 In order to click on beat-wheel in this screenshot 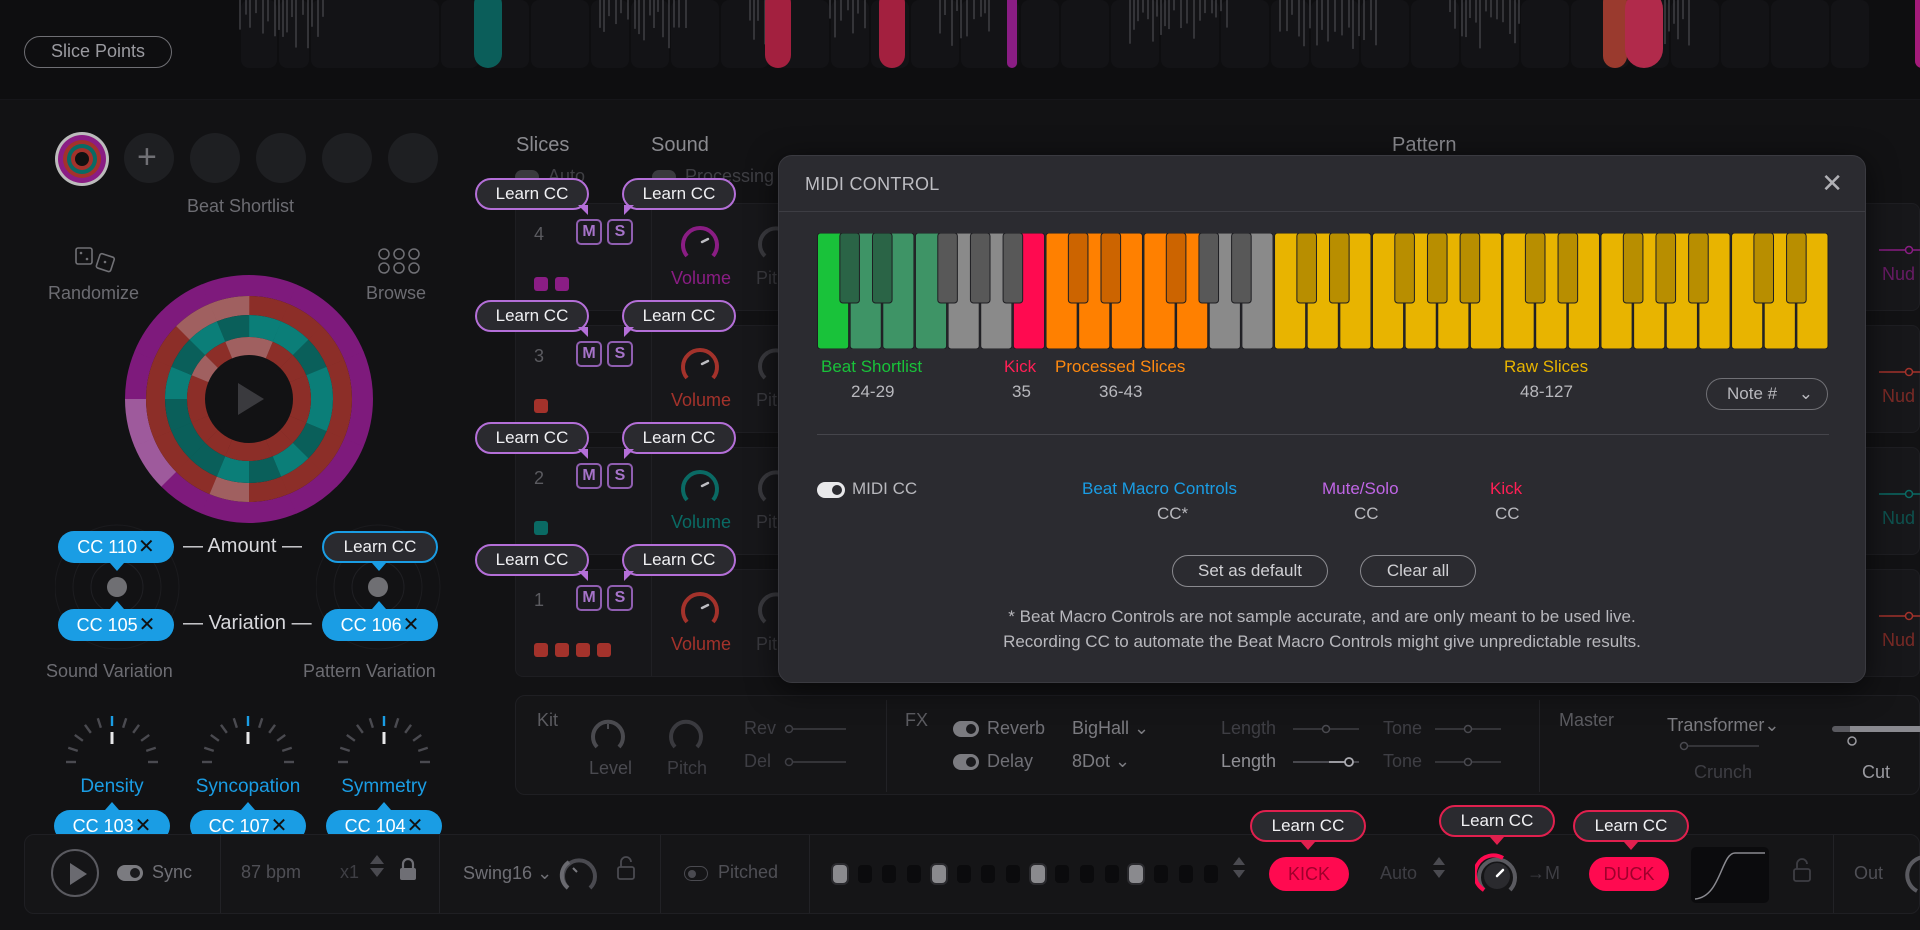, I will do `click(249, 399)`.